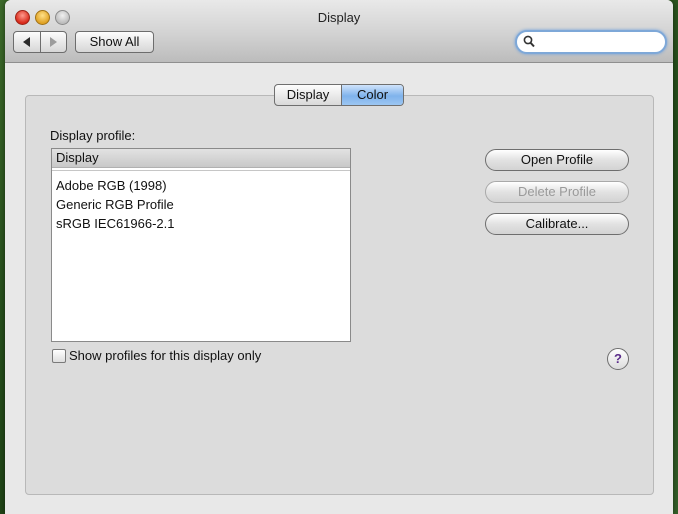 The height and width of the screenshot is (514, 678). Describe the element at coordinates (557, 192) in the screenshot. I see `delete-profile-button: Delete Profile` at that location.